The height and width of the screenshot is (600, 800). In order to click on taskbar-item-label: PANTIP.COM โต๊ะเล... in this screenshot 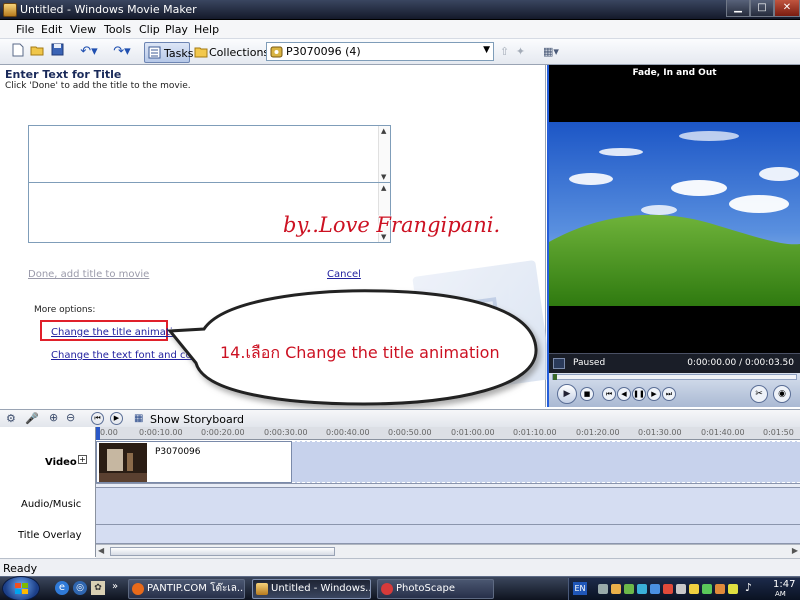, I will do `click(196, 588)`.